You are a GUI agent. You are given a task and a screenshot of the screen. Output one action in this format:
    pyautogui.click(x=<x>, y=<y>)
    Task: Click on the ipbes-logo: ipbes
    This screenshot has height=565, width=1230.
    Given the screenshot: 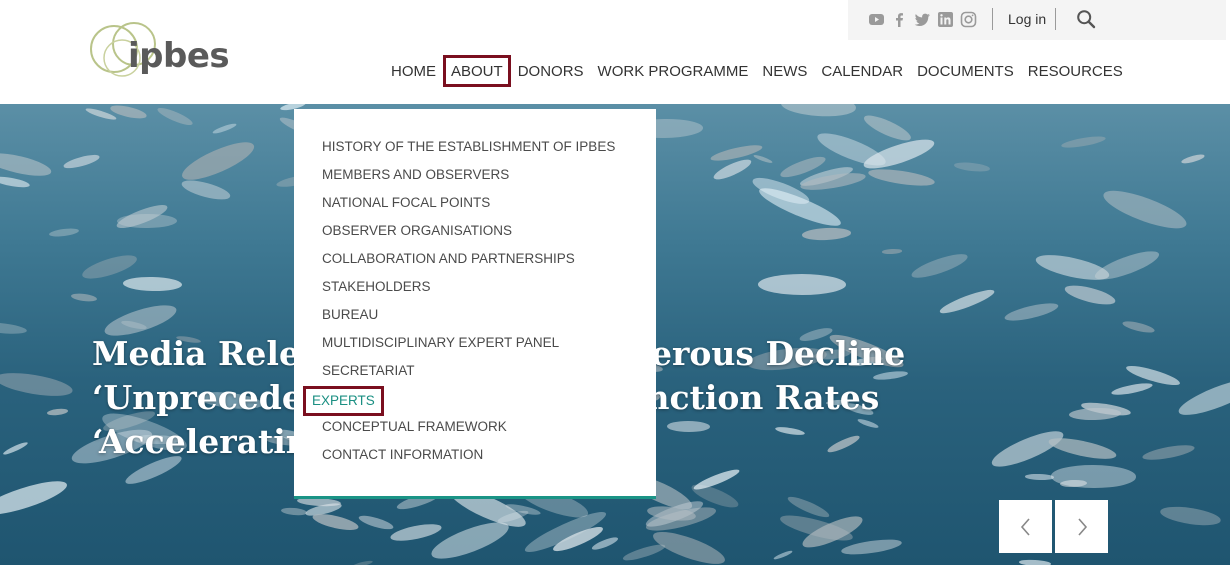 What is the action you would take?
    pyautogui.click(x=160, y=51)
    